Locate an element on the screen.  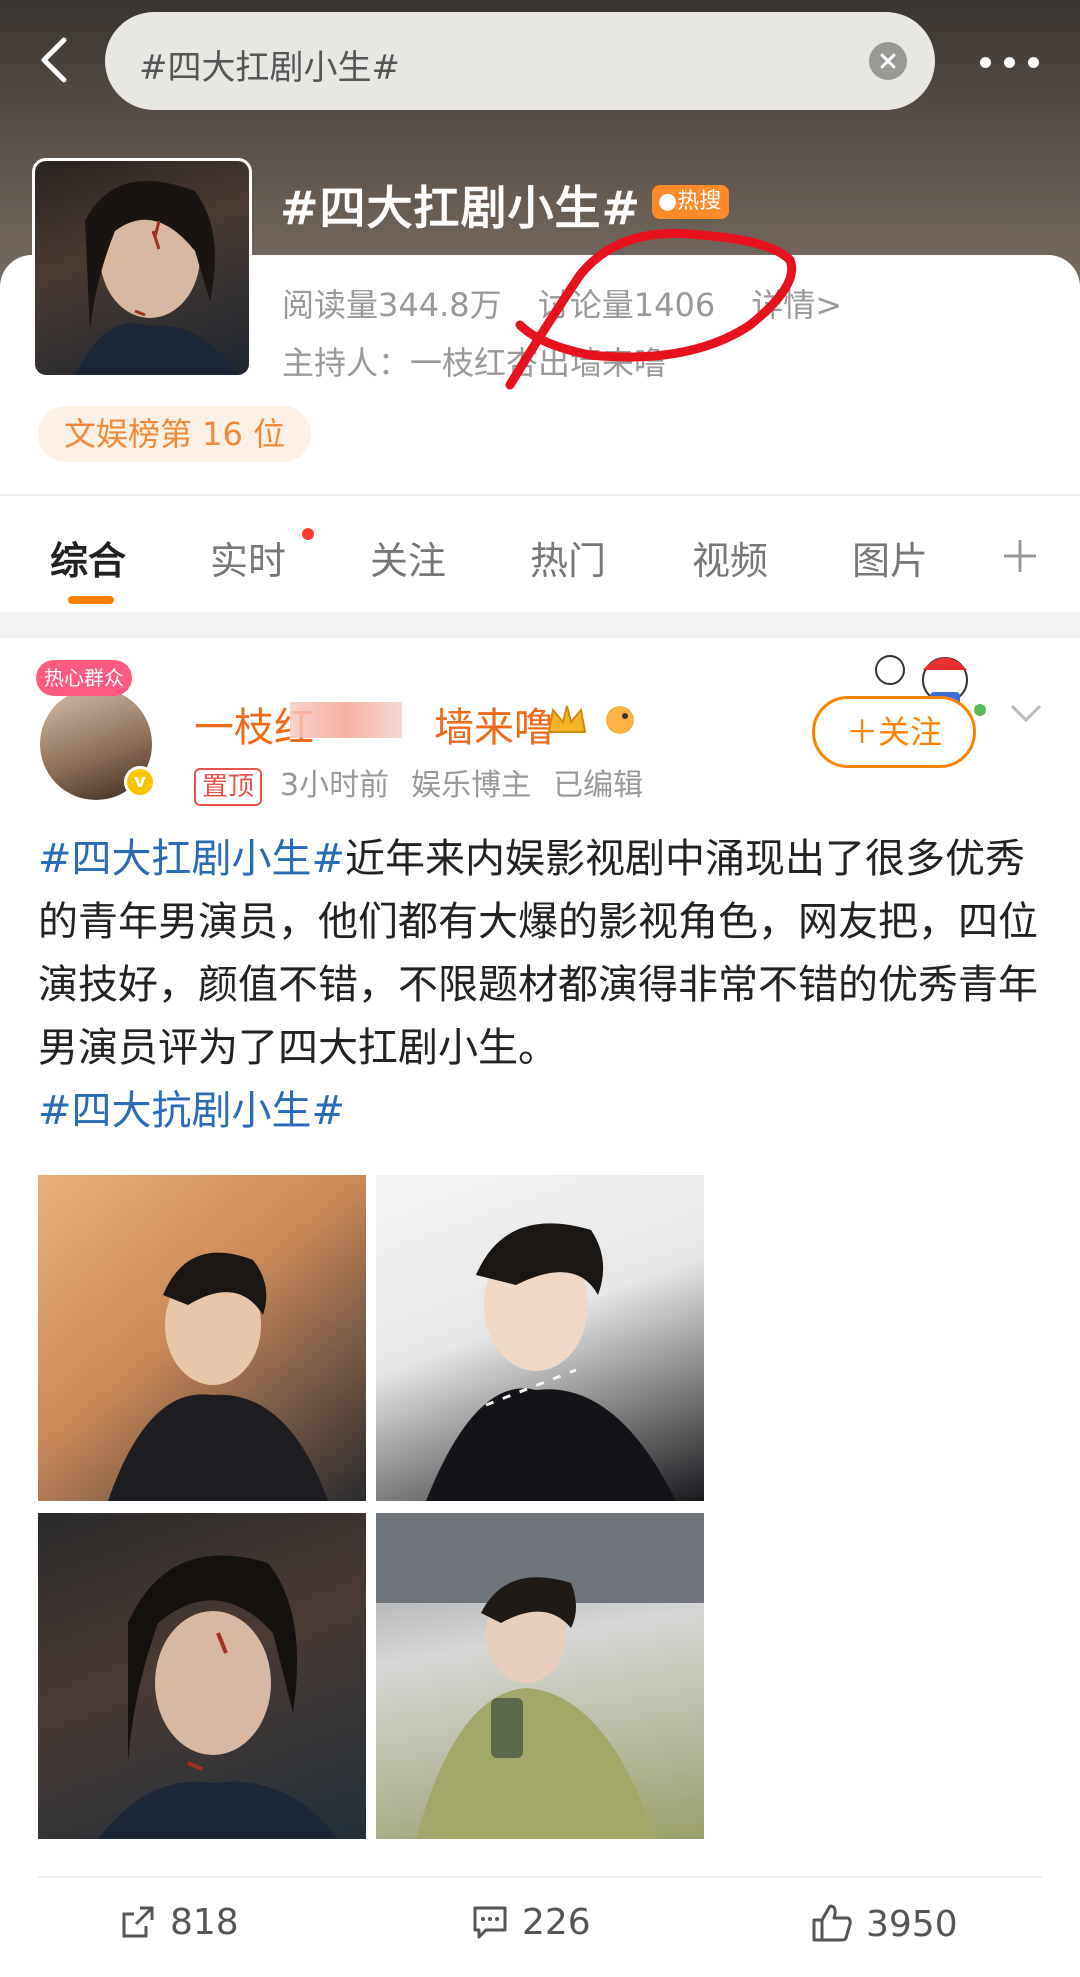
like-button: 3950 is located at coordinates (884, 1927).